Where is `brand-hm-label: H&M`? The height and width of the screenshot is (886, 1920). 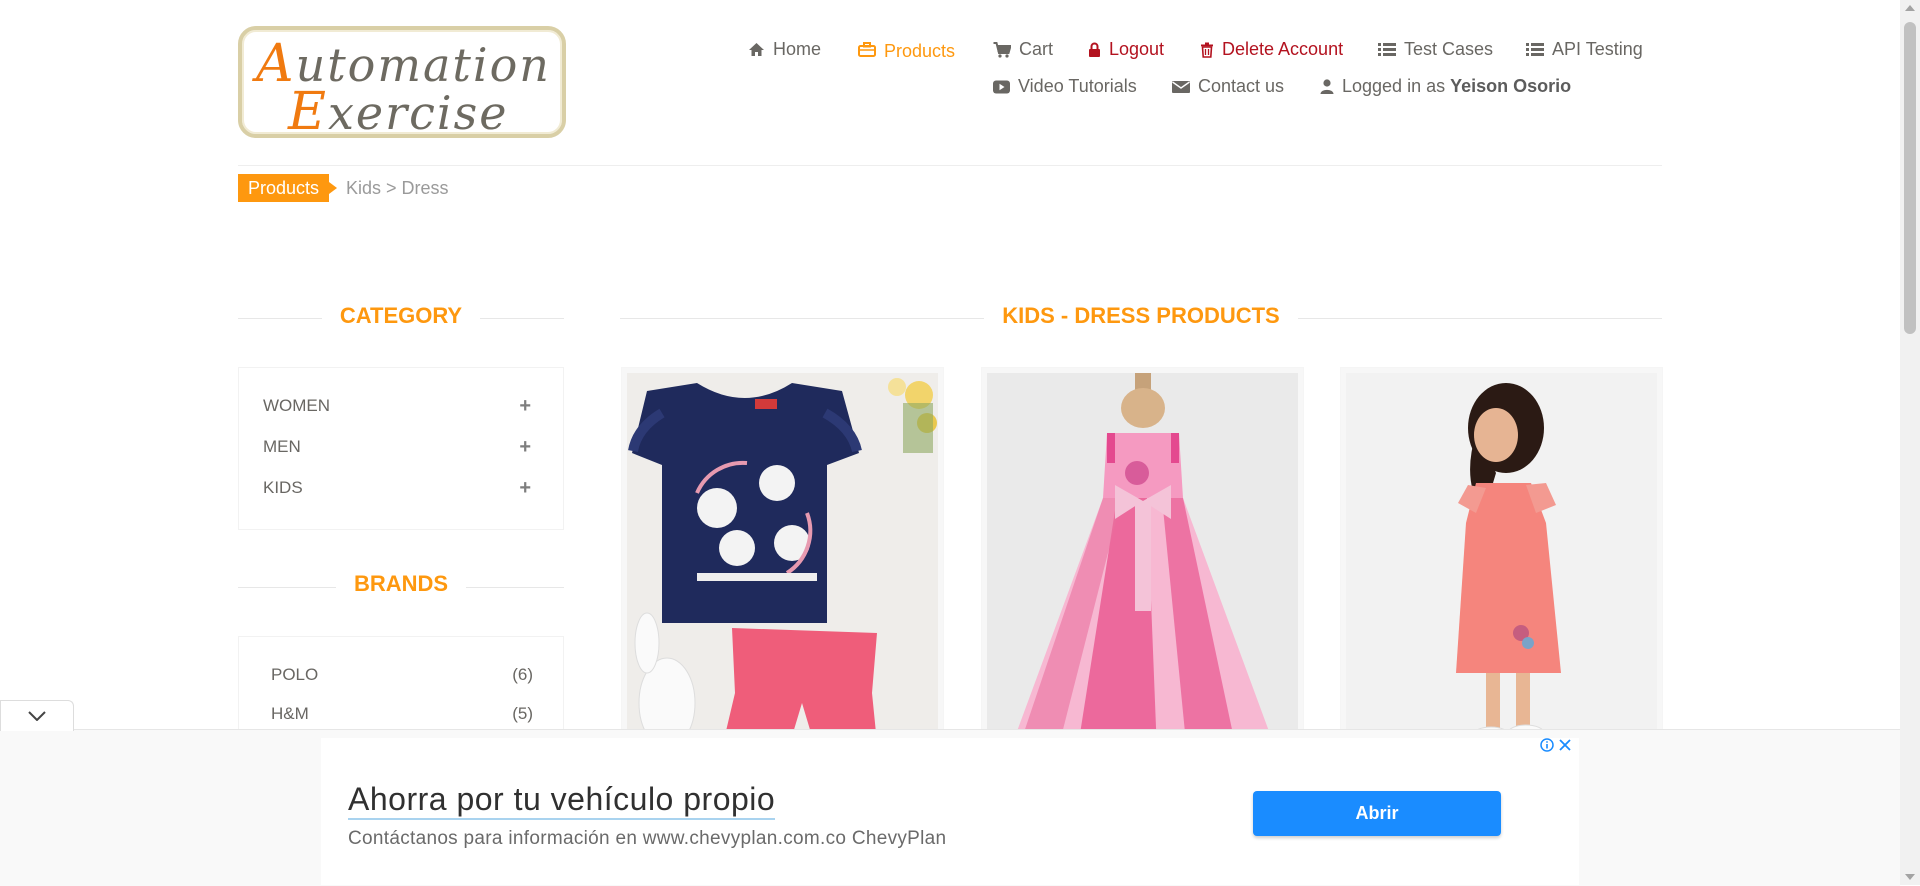
brand-hm-label: H&M is located at coordinates (290, 713).